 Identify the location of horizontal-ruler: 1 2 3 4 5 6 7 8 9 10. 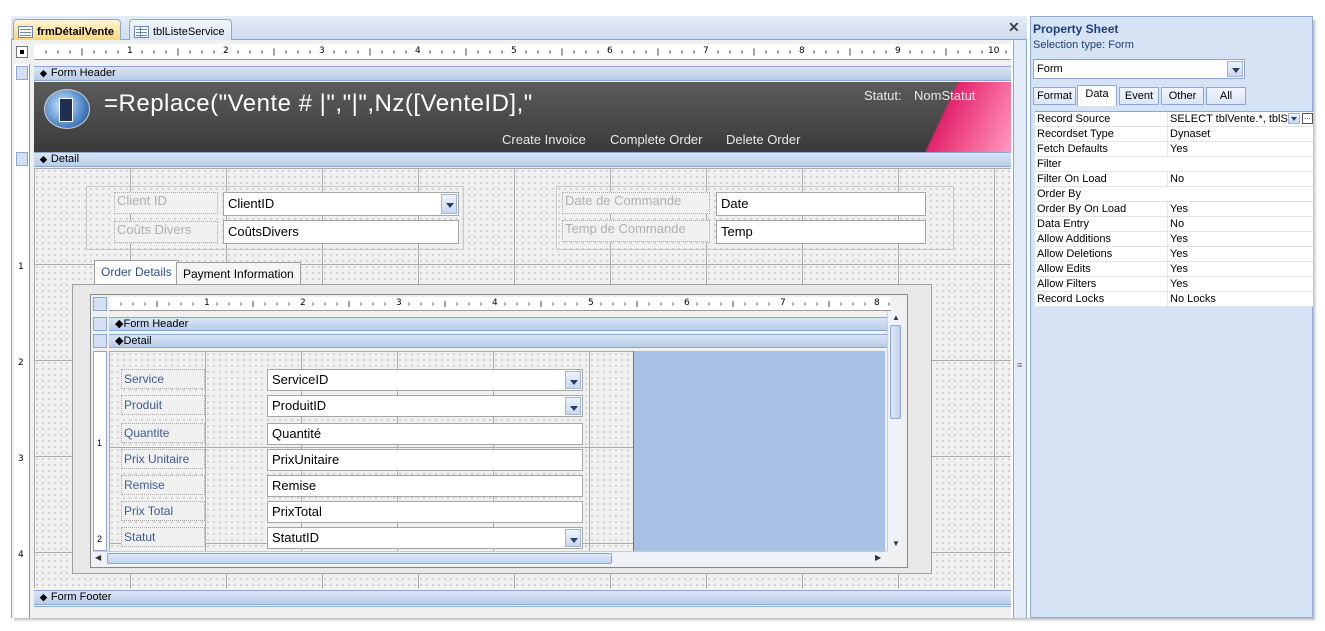
(522, 52).